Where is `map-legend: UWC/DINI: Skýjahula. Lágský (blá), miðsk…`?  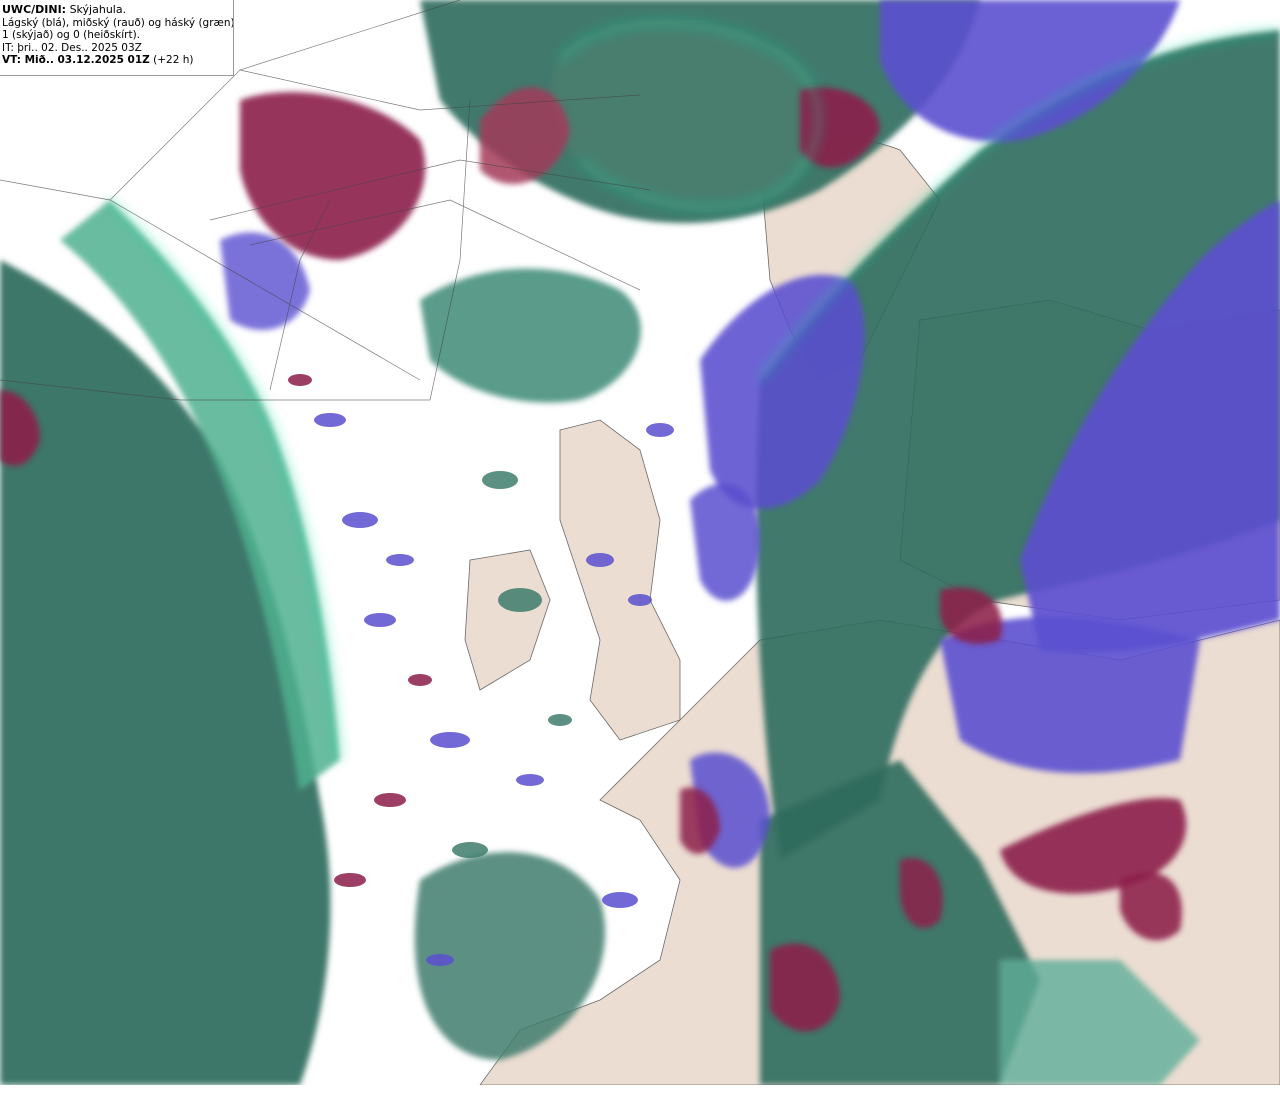
map-legend: UWC/DINI: Skýjahula. Lágský (blá), miðsk… is located at coordinates (117, 38).